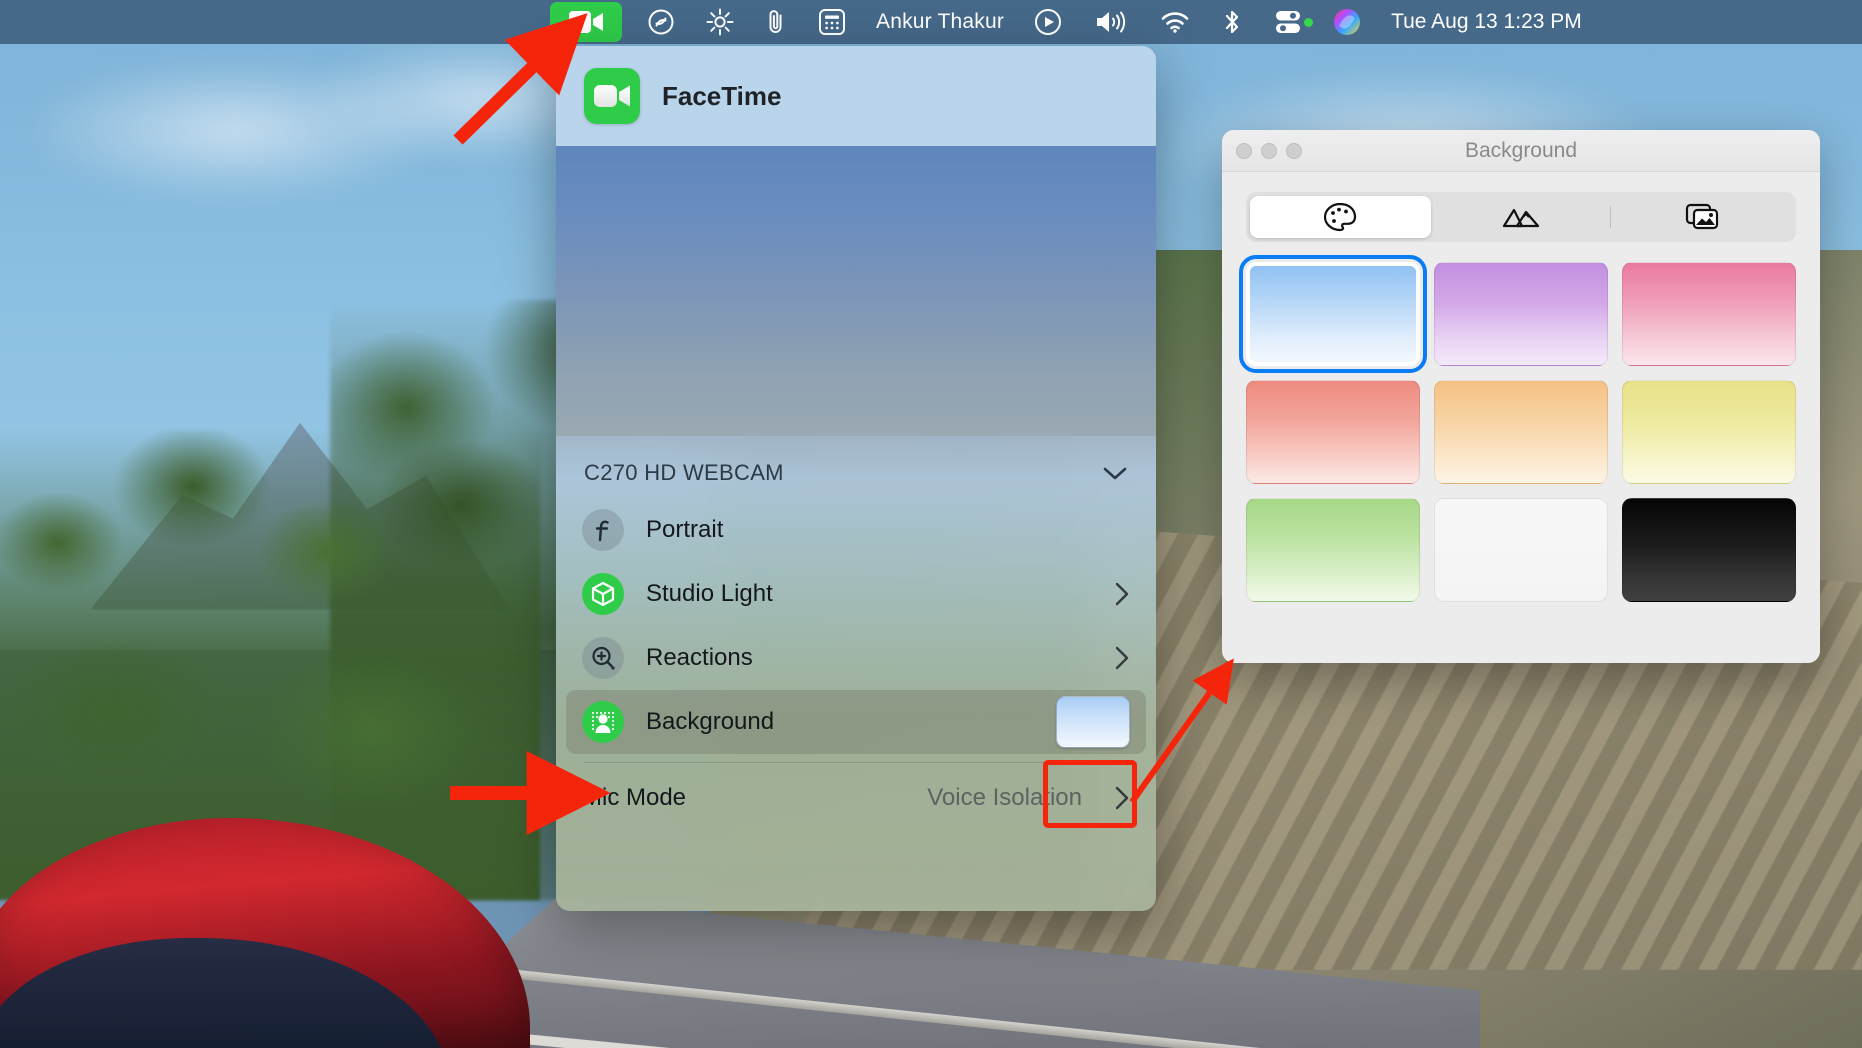 The height and width of the screenshot is (1048, 1862). I want to click on menu-row-portrait: Portrait, so click(856, 530).